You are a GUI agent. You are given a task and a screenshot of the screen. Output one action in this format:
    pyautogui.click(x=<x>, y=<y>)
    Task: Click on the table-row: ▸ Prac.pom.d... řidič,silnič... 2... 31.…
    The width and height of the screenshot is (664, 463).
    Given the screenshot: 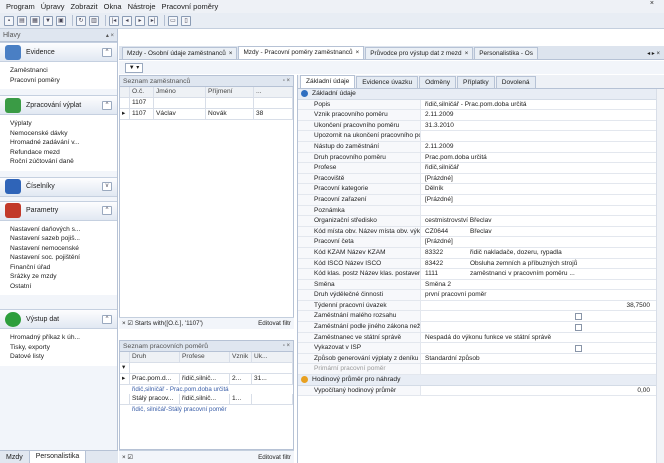 What is the action you would take?
    pyautogui.click(x=206, y=379)
    